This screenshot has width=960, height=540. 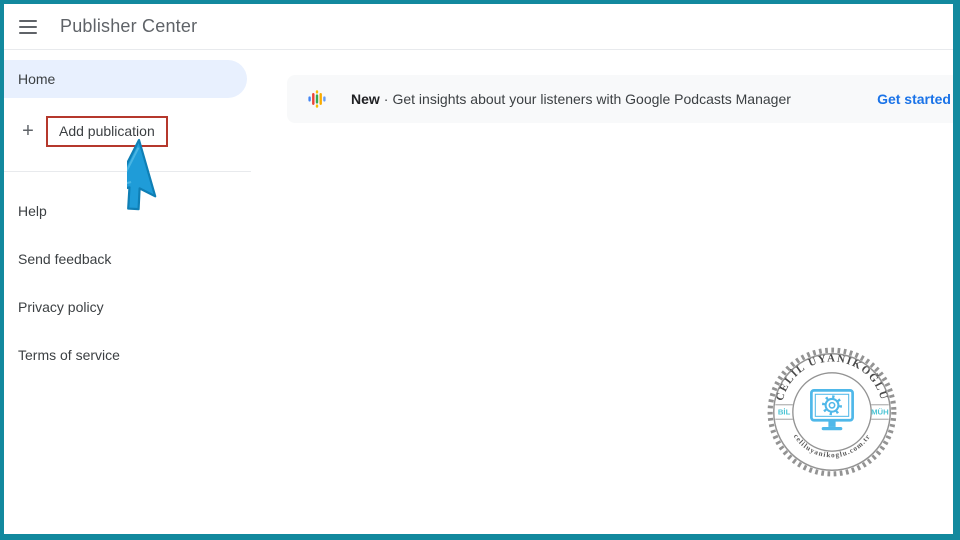 What do you see at coordinates (365, 99) in the screenshot?
I see `banner-new-badge: New` at bounding box center [365, 99].